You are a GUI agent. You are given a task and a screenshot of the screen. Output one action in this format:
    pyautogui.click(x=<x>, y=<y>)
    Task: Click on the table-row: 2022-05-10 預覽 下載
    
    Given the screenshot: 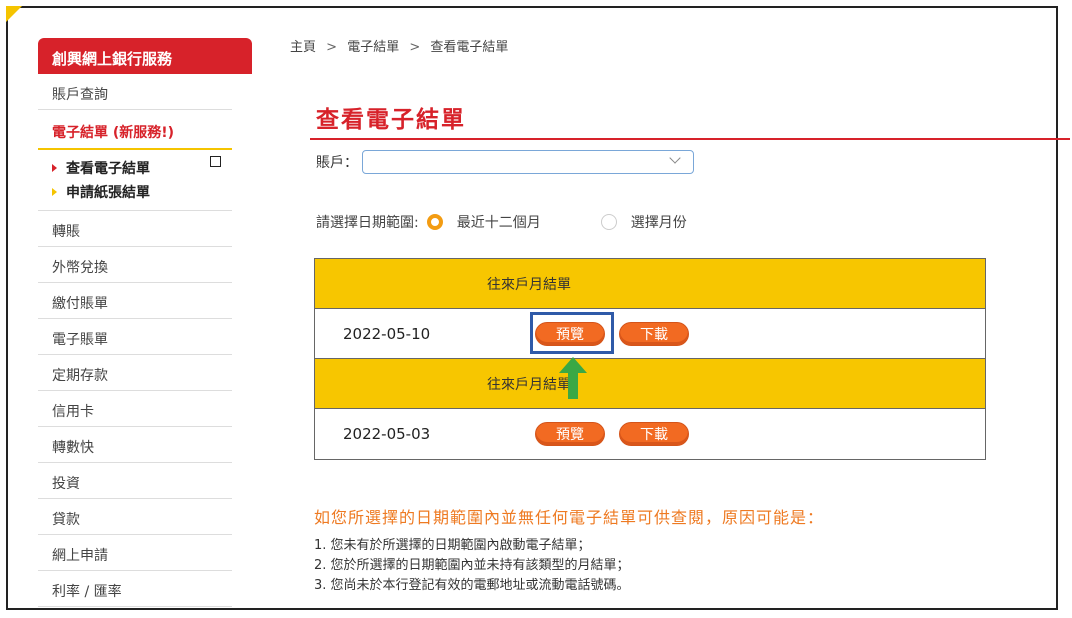 What is the action you would take?
    pyautogui.click(x=650, y=334)
    